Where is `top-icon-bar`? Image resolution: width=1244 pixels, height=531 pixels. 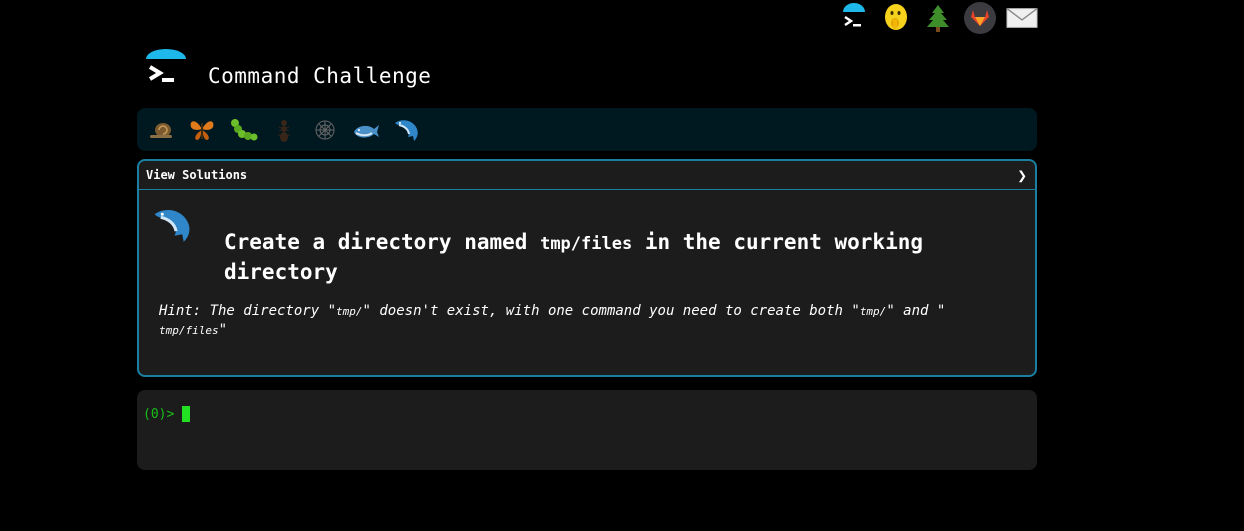
top-icon-bar is located at coordinates (938, 18).